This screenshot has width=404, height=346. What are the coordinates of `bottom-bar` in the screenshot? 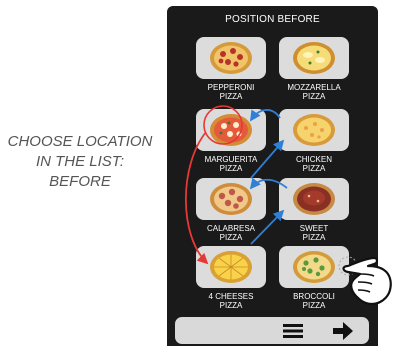 It's located at (272, 330).